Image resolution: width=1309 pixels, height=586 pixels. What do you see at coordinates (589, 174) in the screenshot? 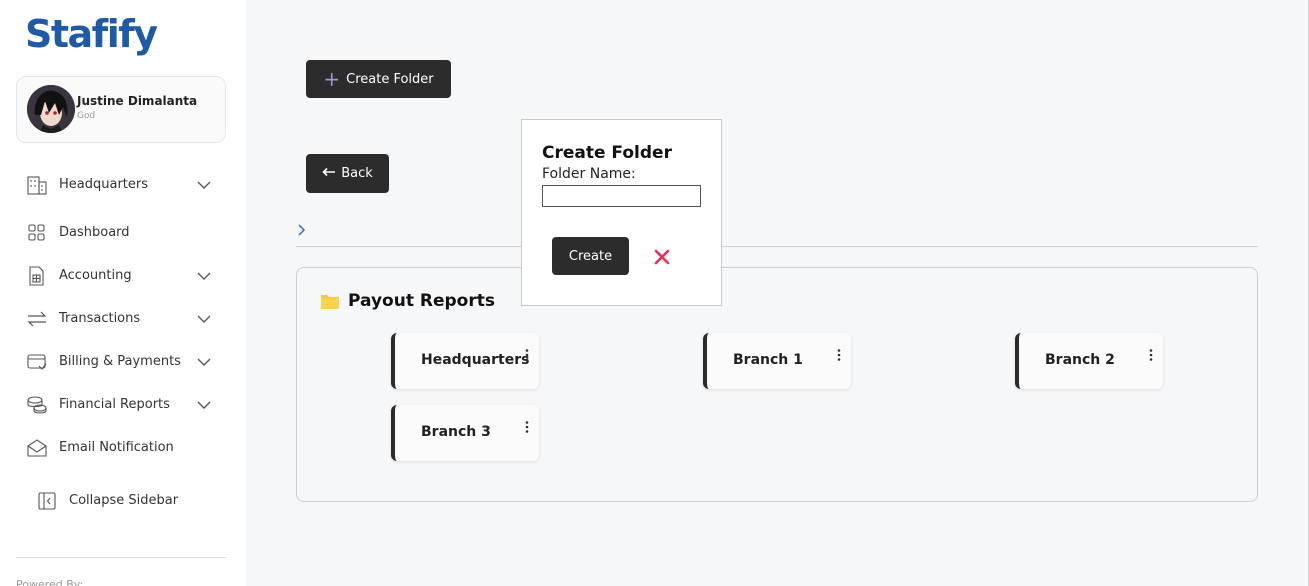
I see `folder-name-label: Folder Name:` at bounding box center [589, 174].